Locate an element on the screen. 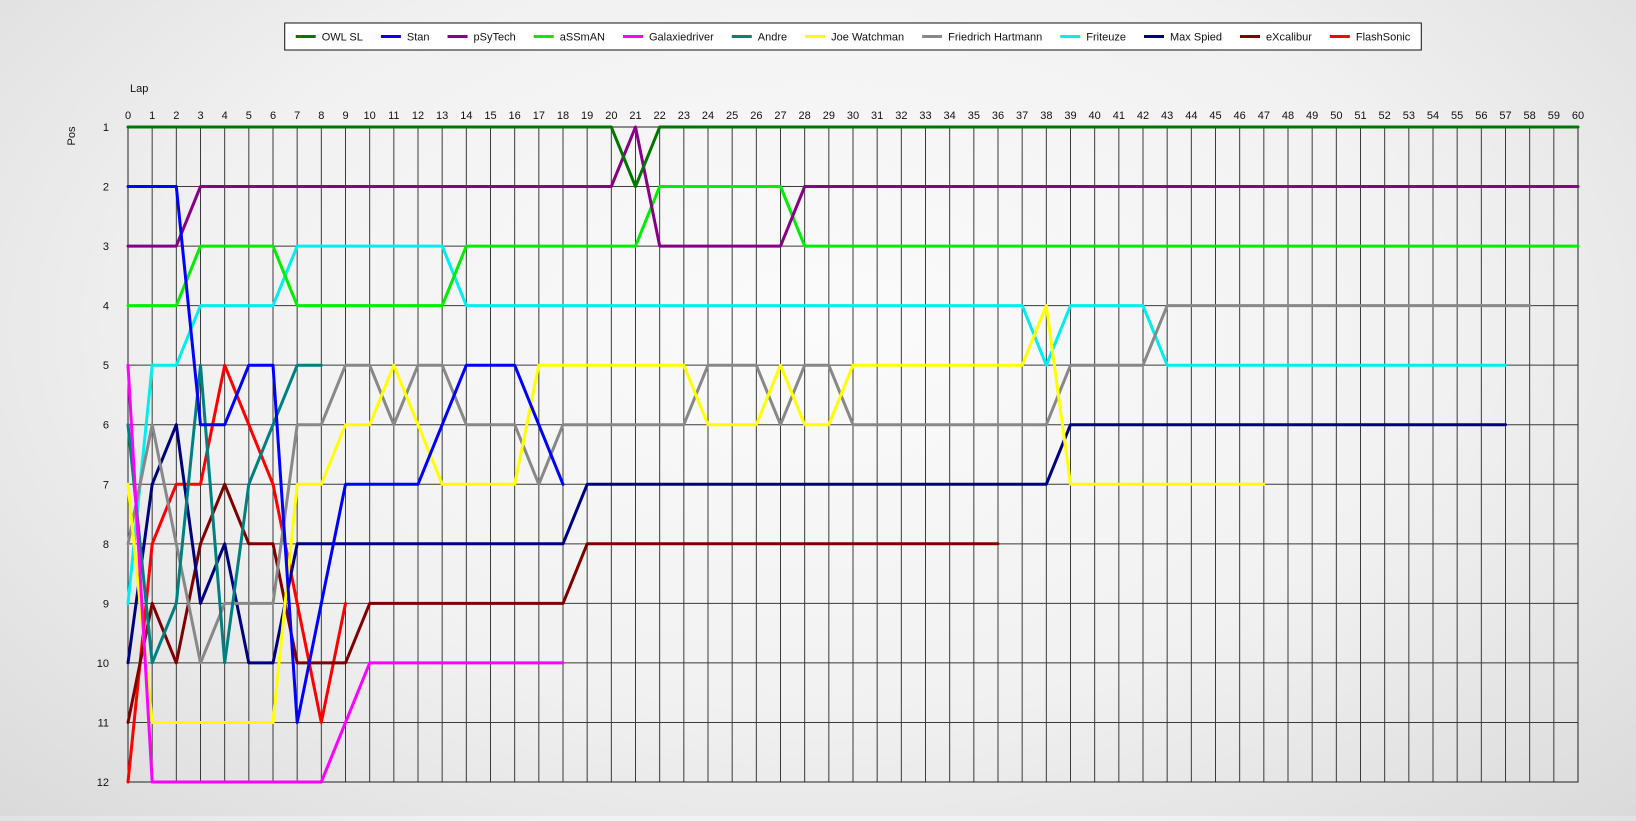 Image resolution: width=1636 pixels, height=821 pixels. x-tick-label: 10 is located at coordinates (370, 116).